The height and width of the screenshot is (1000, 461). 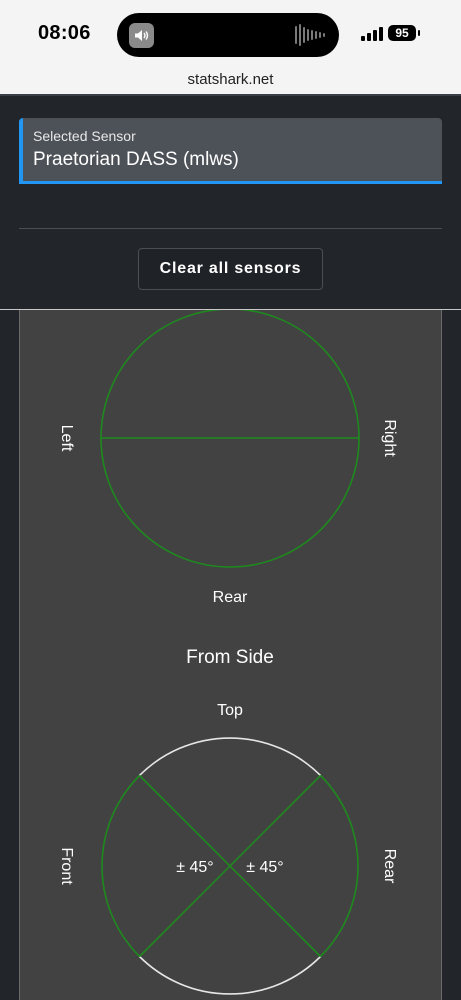 What do you see at coordinates (230, 710) in the screenshot?
I see `side-view-top-label: Top` at bounding box center [230, 710].